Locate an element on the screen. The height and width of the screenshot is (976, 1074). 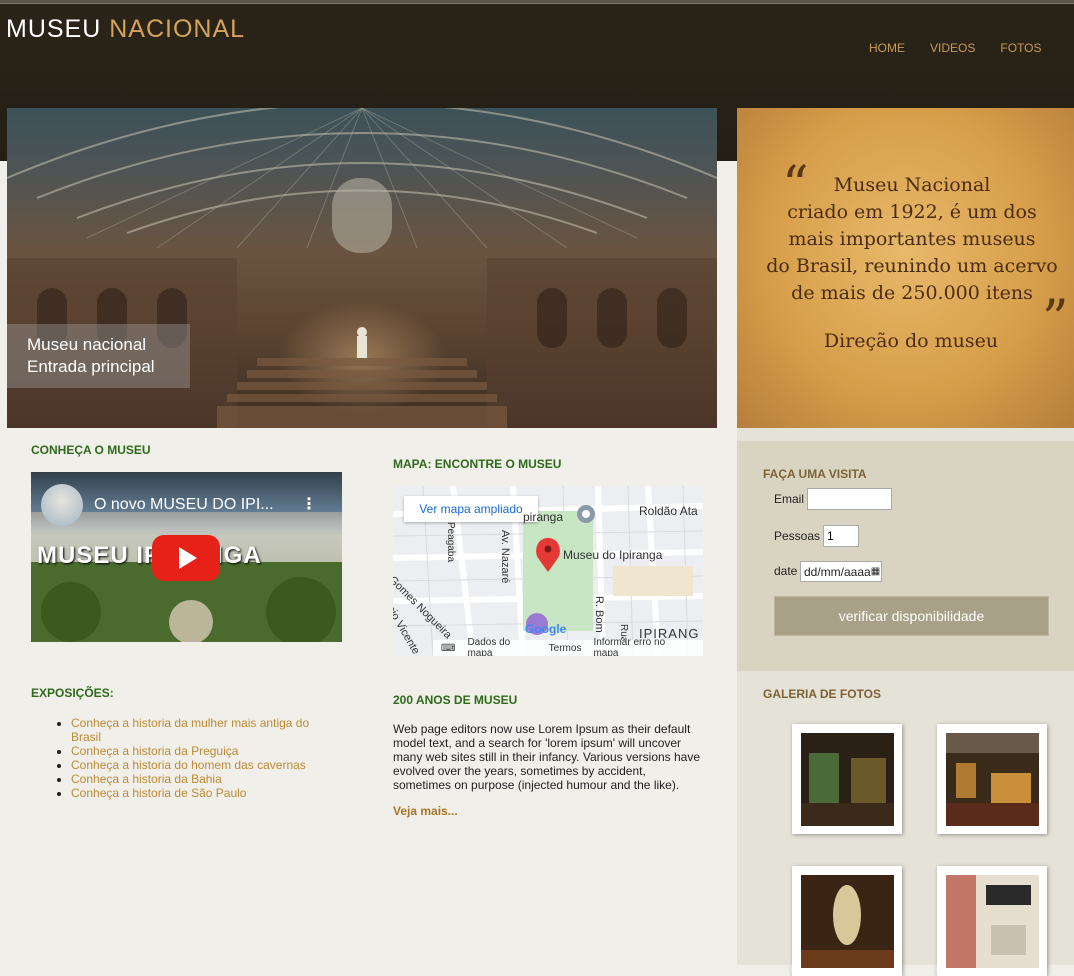
list-item: Conheça a historia da Bahia is located at coordinates (201, 779).